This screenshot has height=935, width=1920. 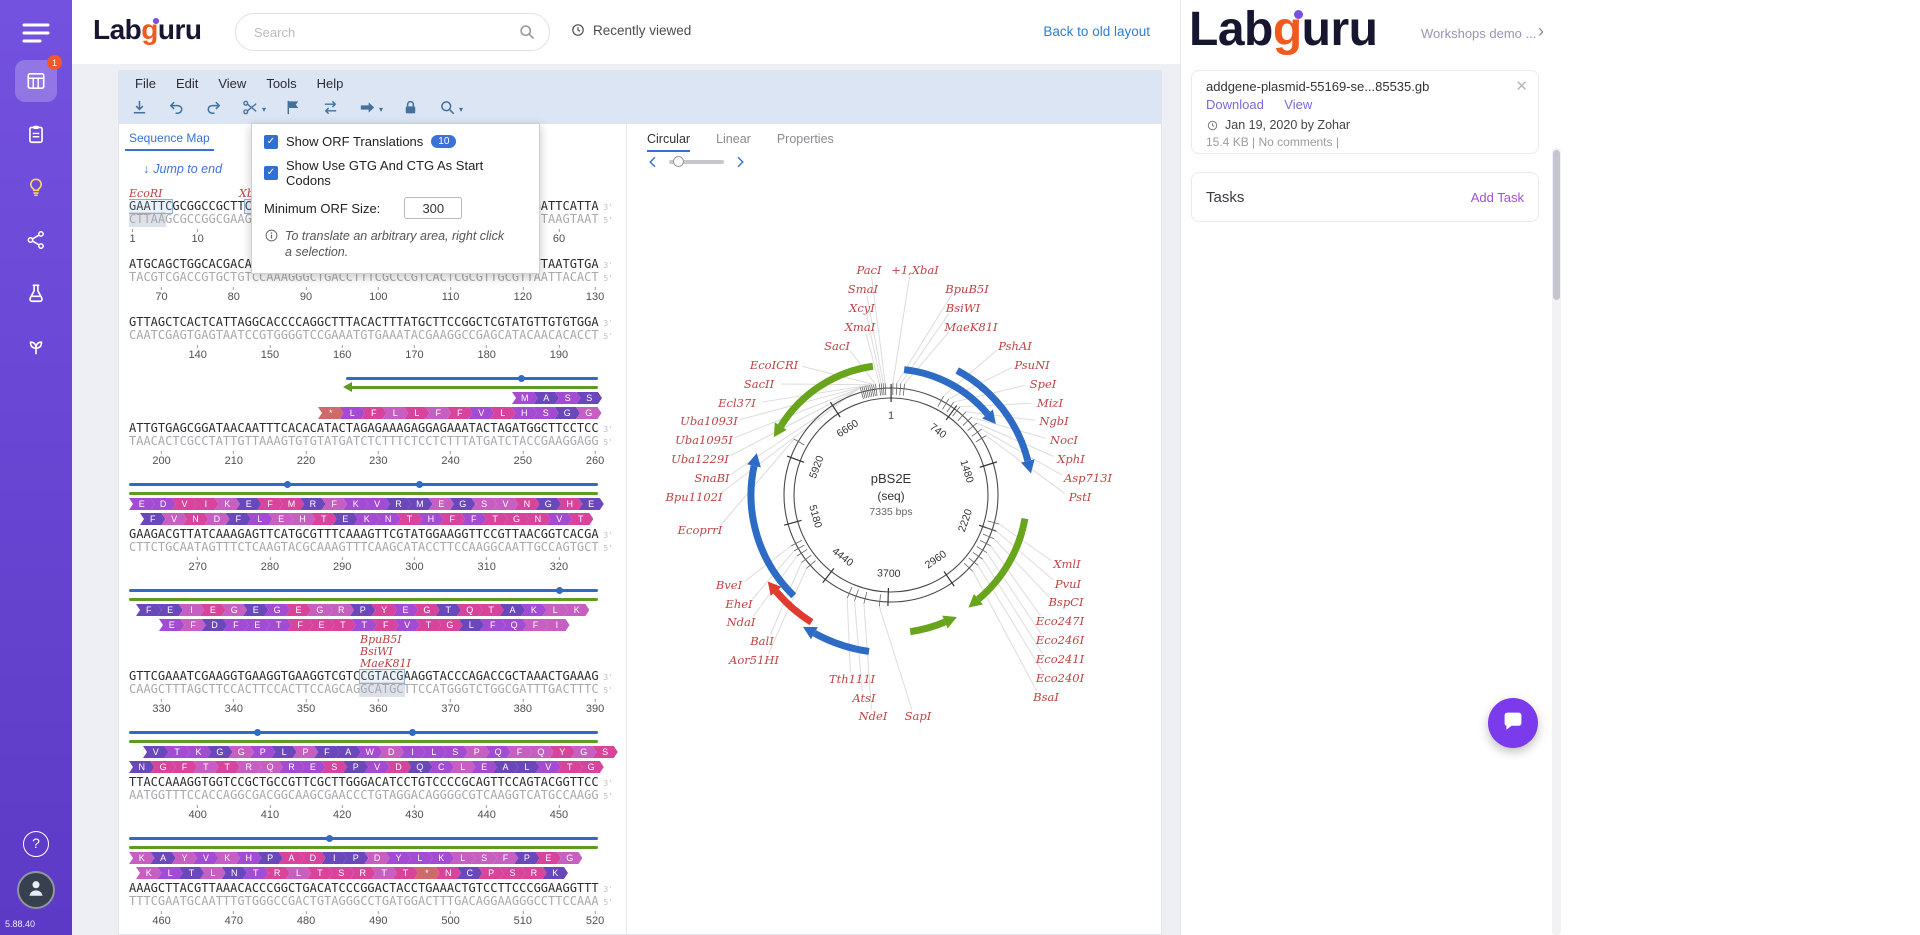 What do you see at coordinates (700, 459) in the screenshot?
I see `enzyme-label: Uba1229I` at bounding box center [700, 459].